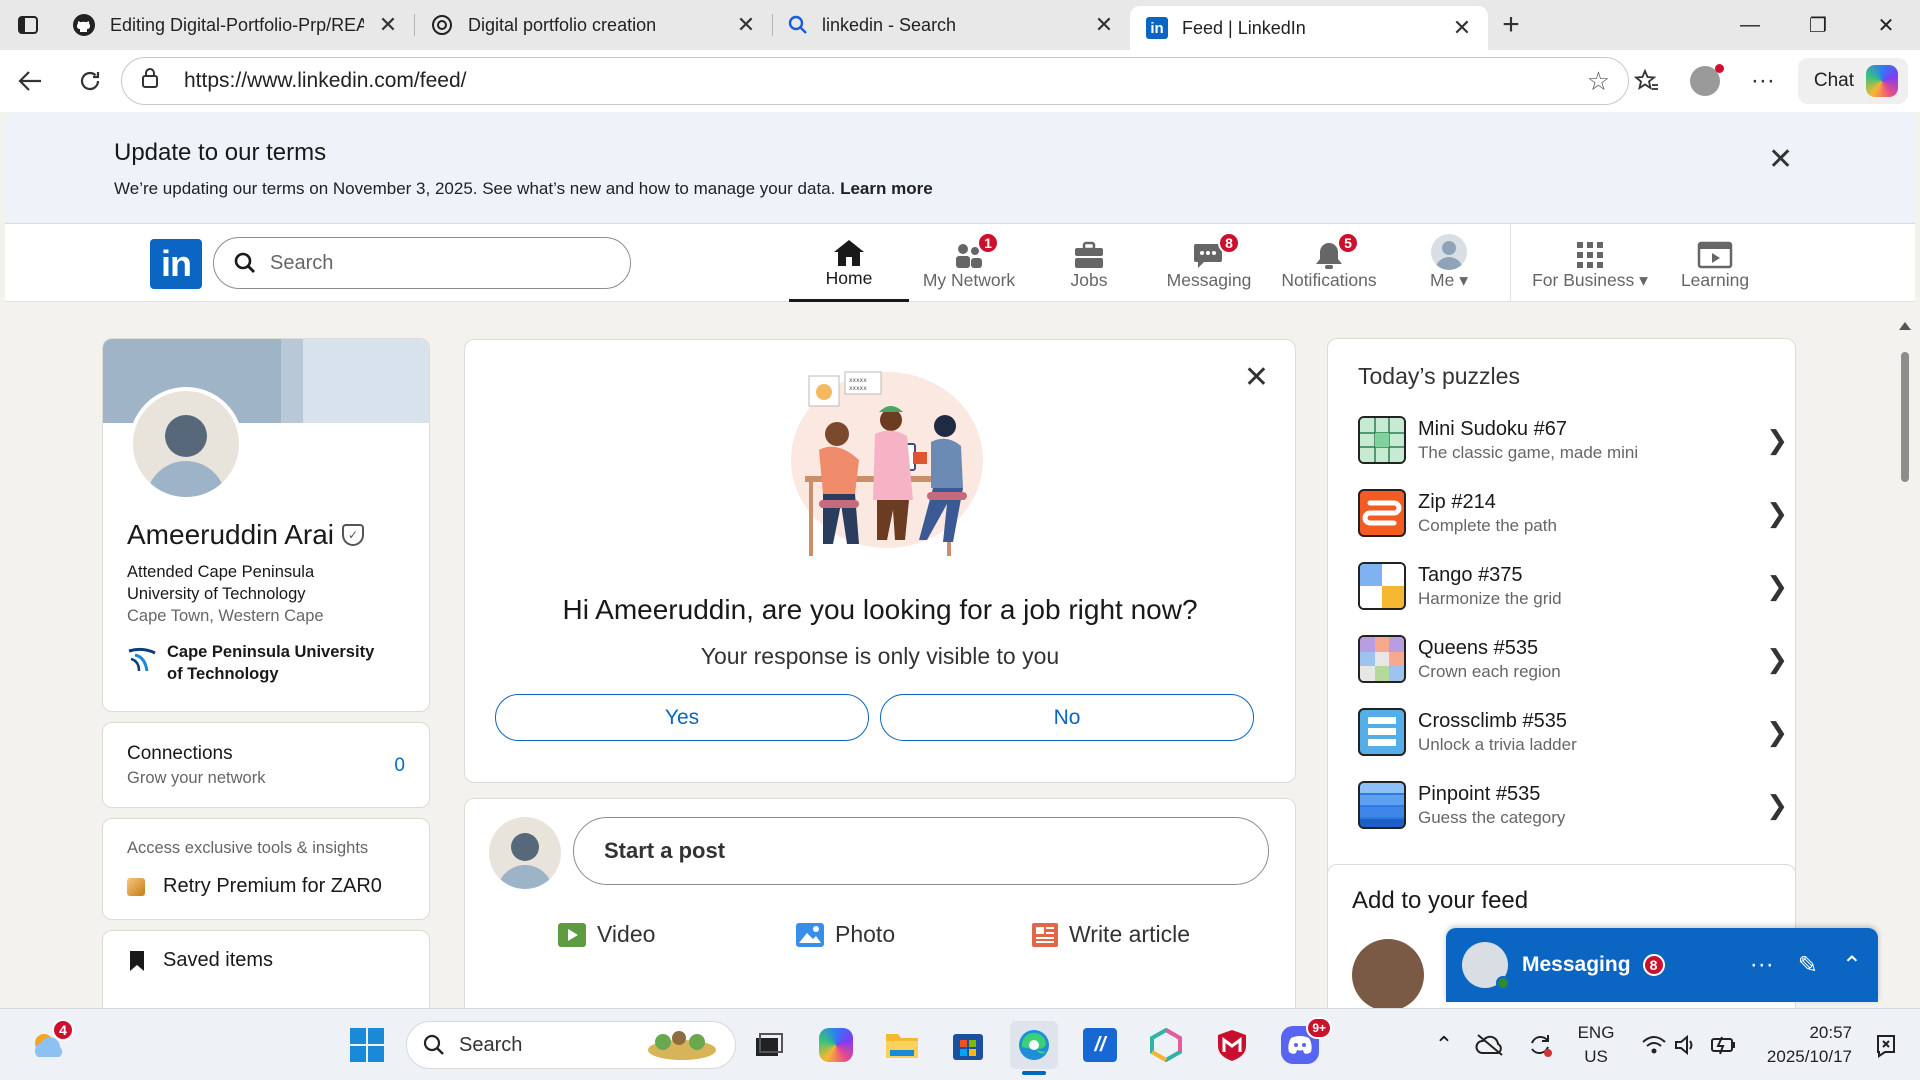  What do you see at coordinates (1089, 279) in the screenshot?
I see `nav-label: Jobs` at bounding box center [1089, 279].